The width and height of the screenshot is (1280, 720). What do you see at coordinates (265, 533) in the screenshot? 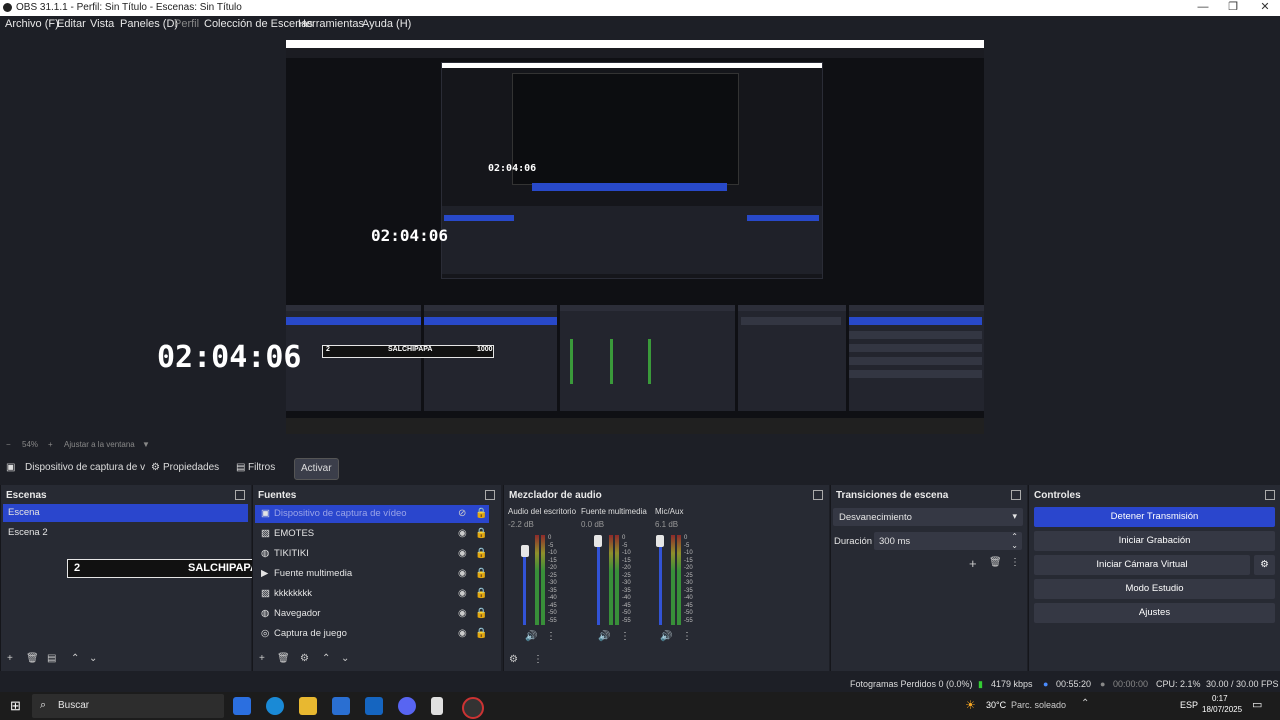
I see `image-icon: ▨` at bounding box center [265, 533].